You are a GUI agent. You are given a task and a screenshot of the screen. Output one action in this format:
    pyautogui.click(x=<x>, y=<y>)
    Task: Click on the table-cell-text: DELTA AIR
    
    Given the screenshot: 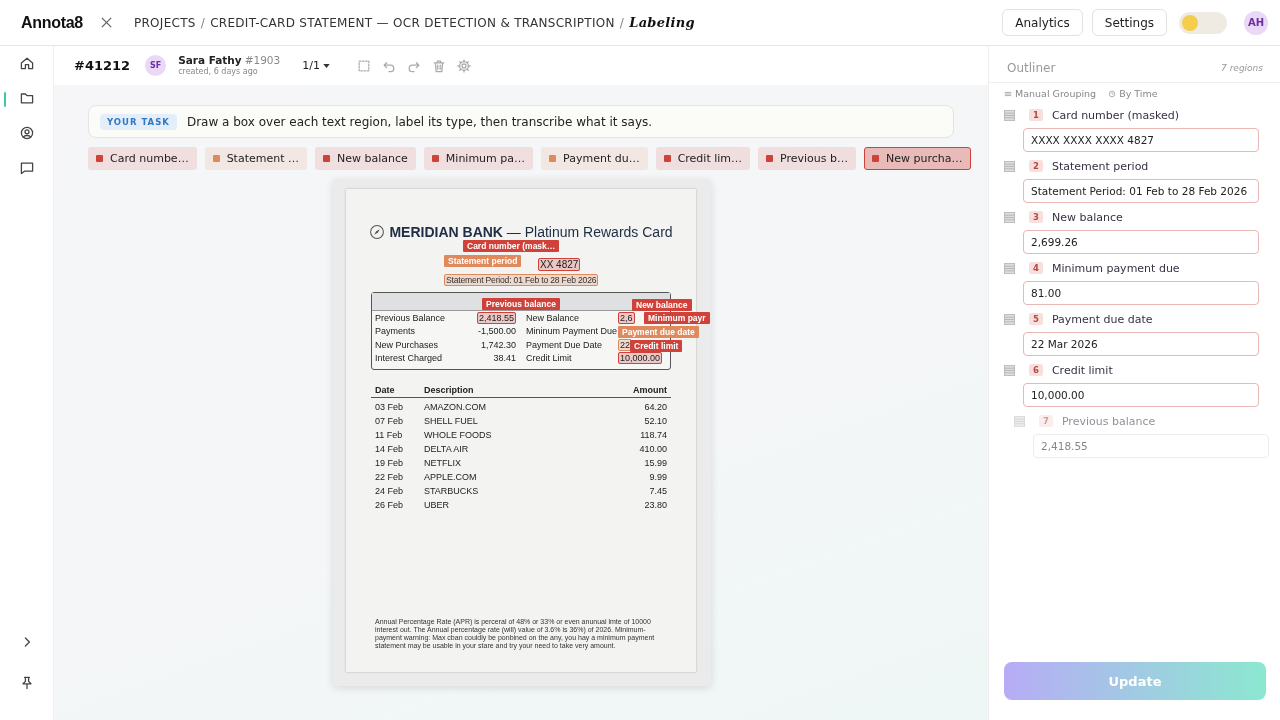 What is the action you would take?
    pyautogui.click(x=447, y=449)
    